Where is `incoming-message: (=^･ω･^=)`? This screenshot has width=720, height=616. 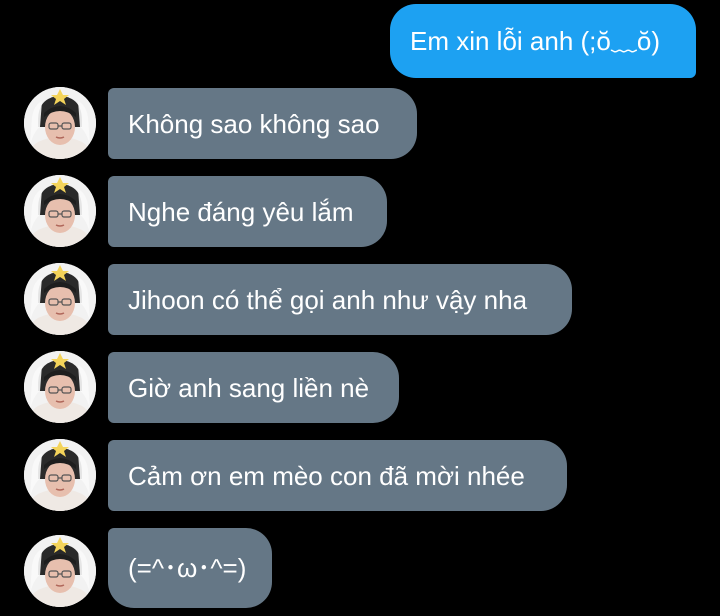 incoming-message: (=^･ω･^=) is located at coordinates (190, 568).